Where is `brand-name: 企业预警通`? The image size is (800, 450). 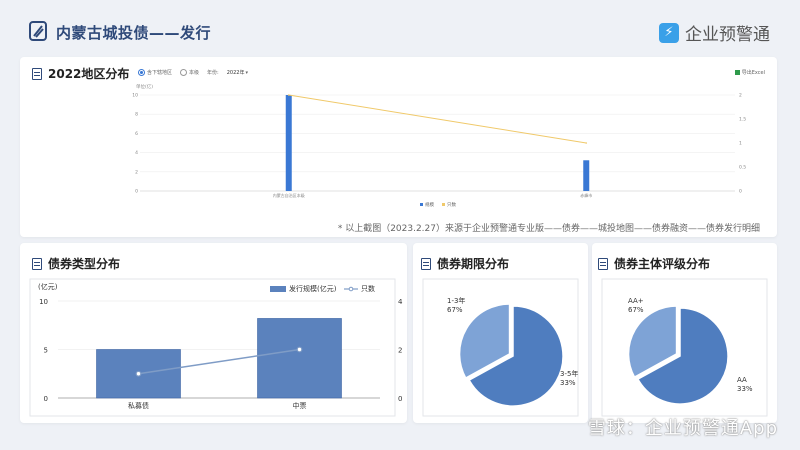
brand-name: 企业预警通 is located at coordinates (727, 35).